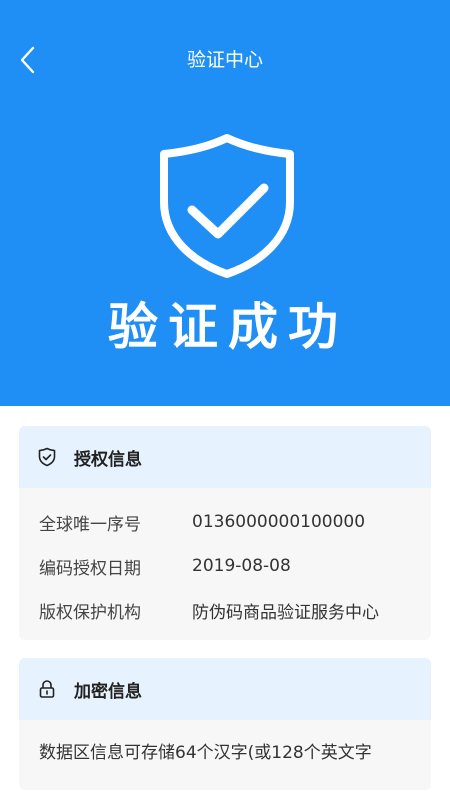  I want to click on serial-label: 全球唯一序号, so click(90, 524).